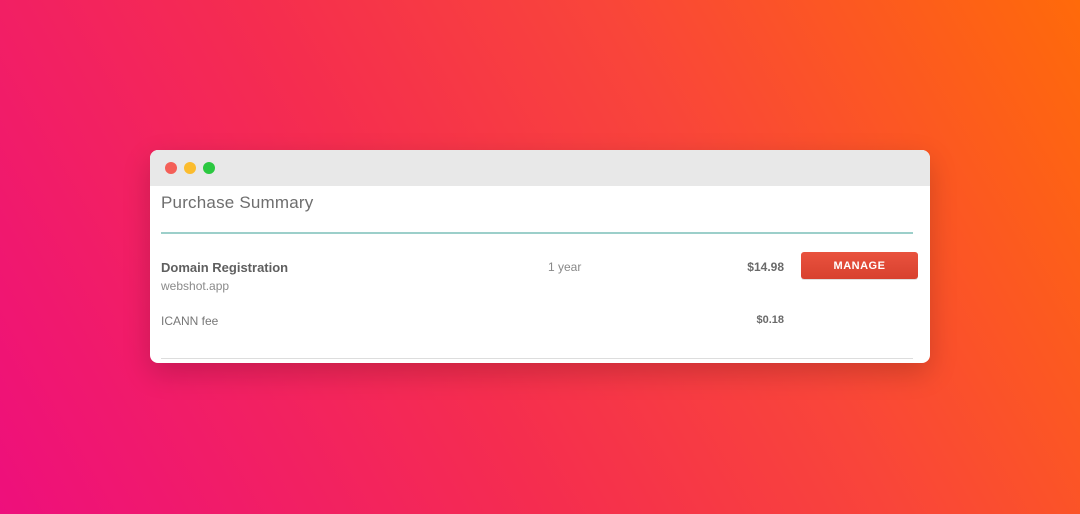 The height and width of the screenshot is (514, 1080). Describe the element at coordinates (195, 286) in the screenshot. I see `item-domain: webshot.app` at that location.